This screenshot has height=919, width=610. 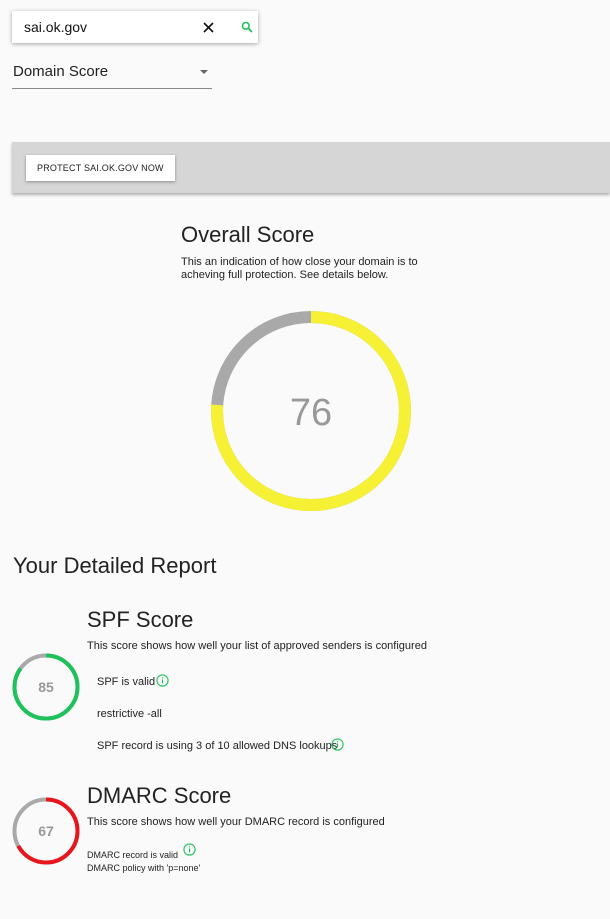 What do you see at coordinates (159, 795) in the screenshot?
I see `dmarc-score-title: DMARC Score` at bounding box center [159, 795].